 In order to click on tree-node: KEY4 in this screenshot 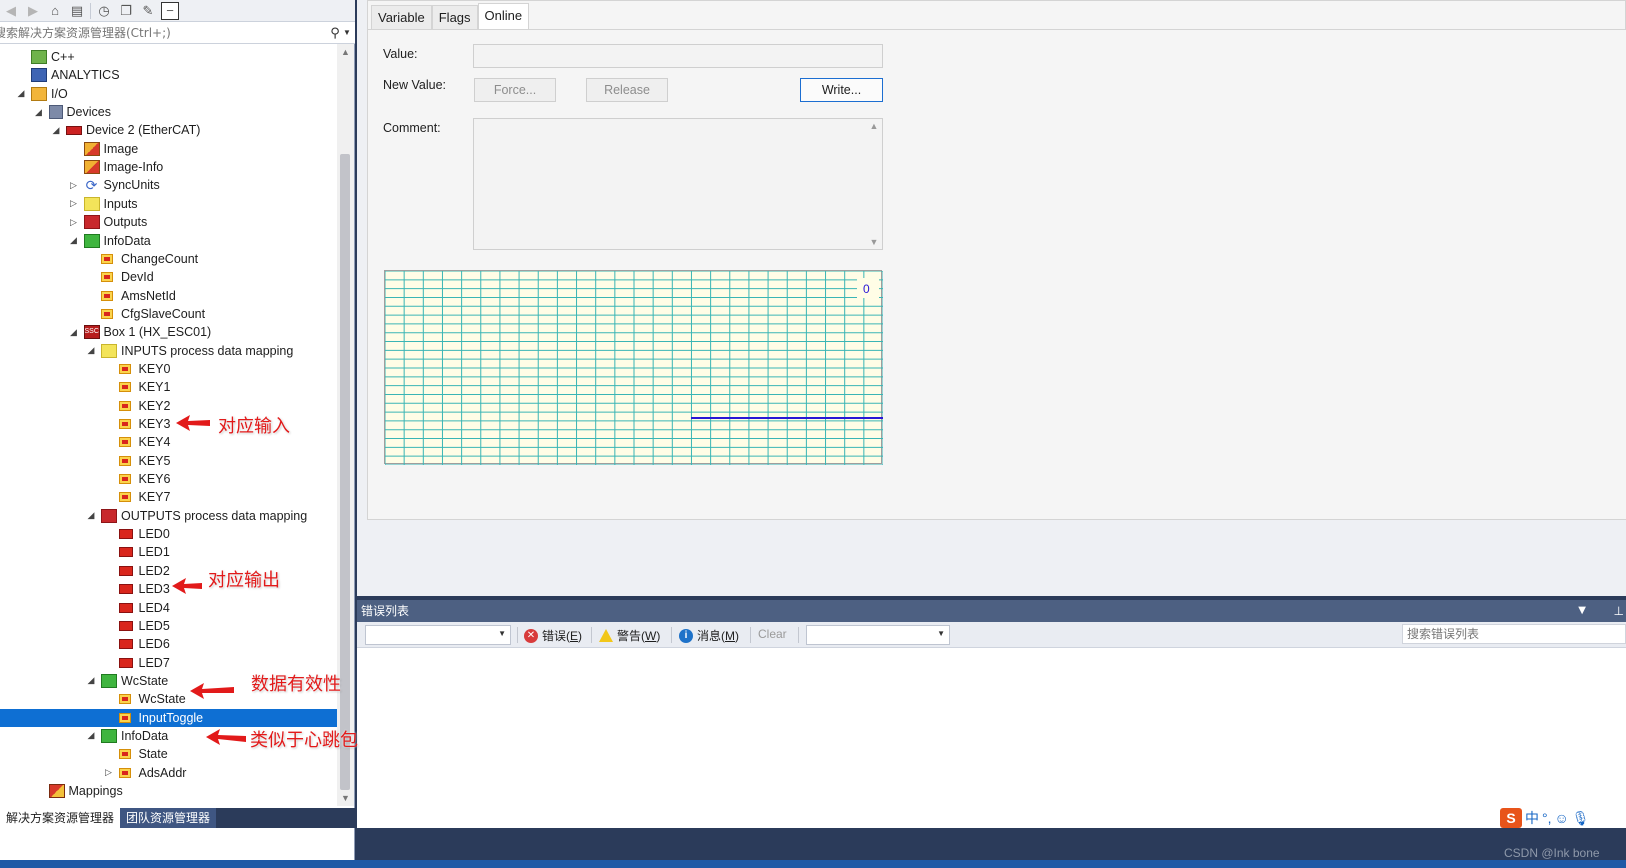, I will do `click(144, 442)`.